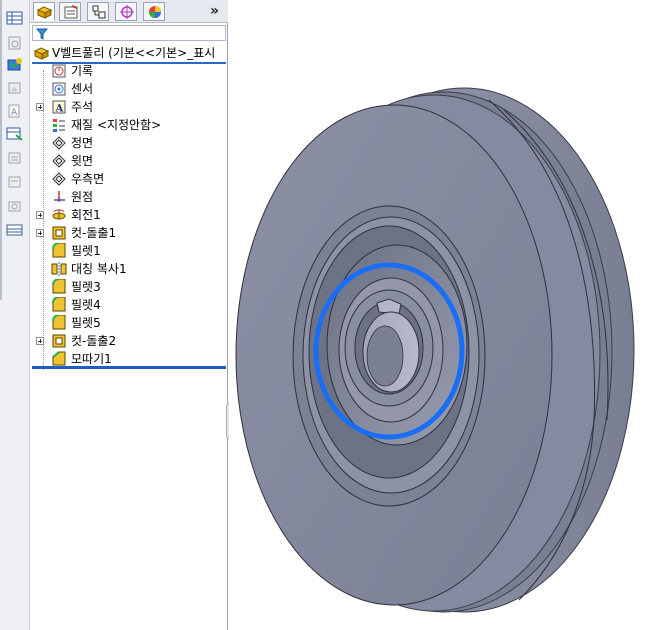 This screenshot has width=651, height=630. I want to click on tree-item: 정면, so click(129, 143).